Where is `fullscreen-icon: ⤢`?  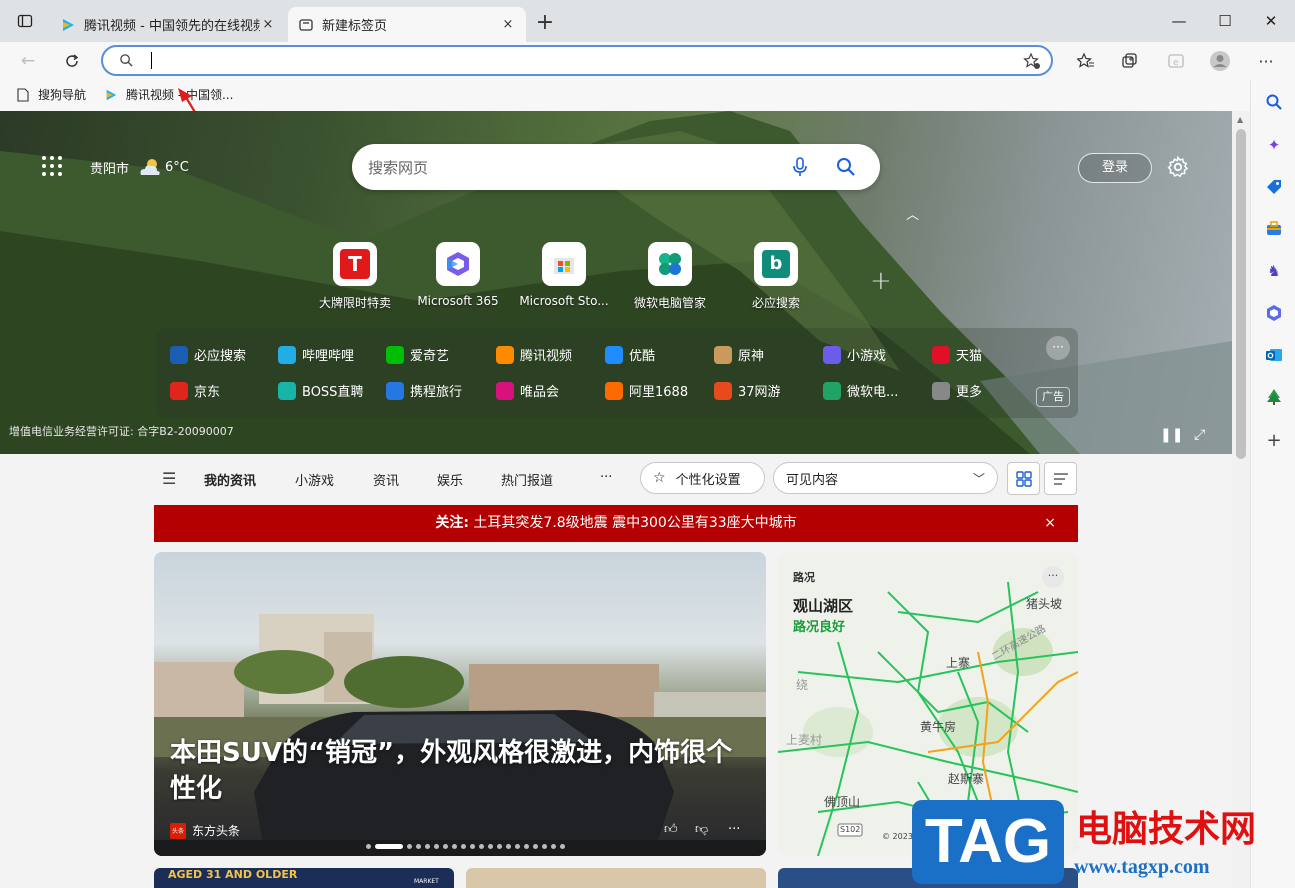
fullscreen-icon: ⤢ is located at coordinates (1199, 435).